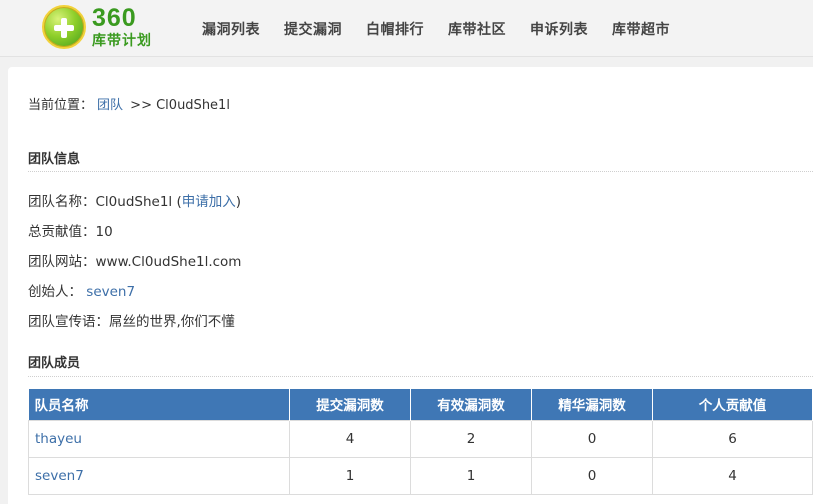 This screenshot has height=504, width=813. I want to click on submitted-count-cell: 4, so click(350, 438).